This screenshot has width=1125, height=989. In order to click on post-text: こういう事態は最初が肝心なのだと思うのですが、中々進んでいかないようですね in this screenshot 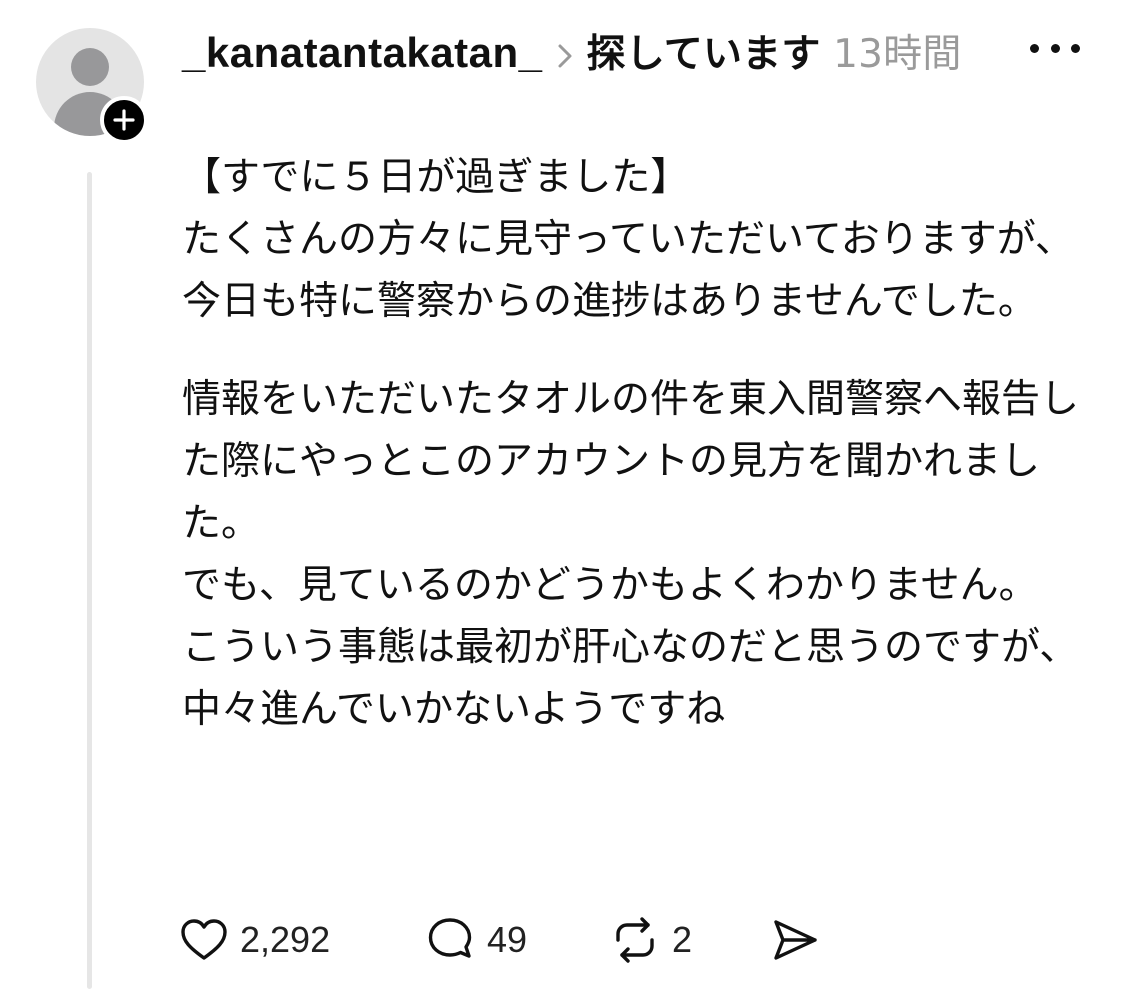, I will do `click(630, 678)`.